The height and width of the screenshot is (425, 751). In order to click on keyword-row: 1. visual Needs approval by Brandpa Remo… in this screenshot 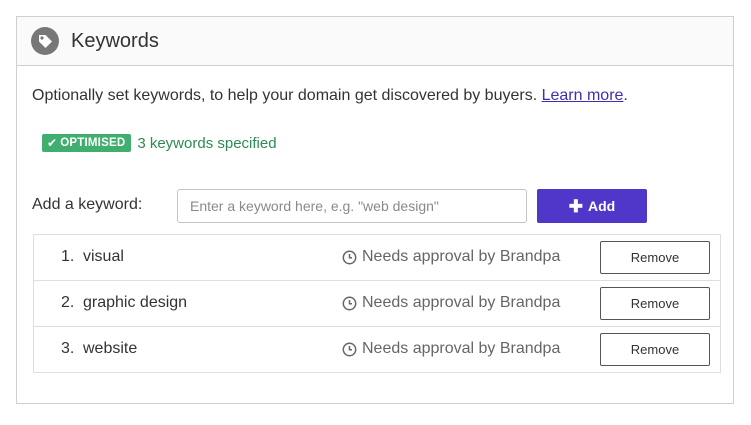, I will do `click(377, 258)`.